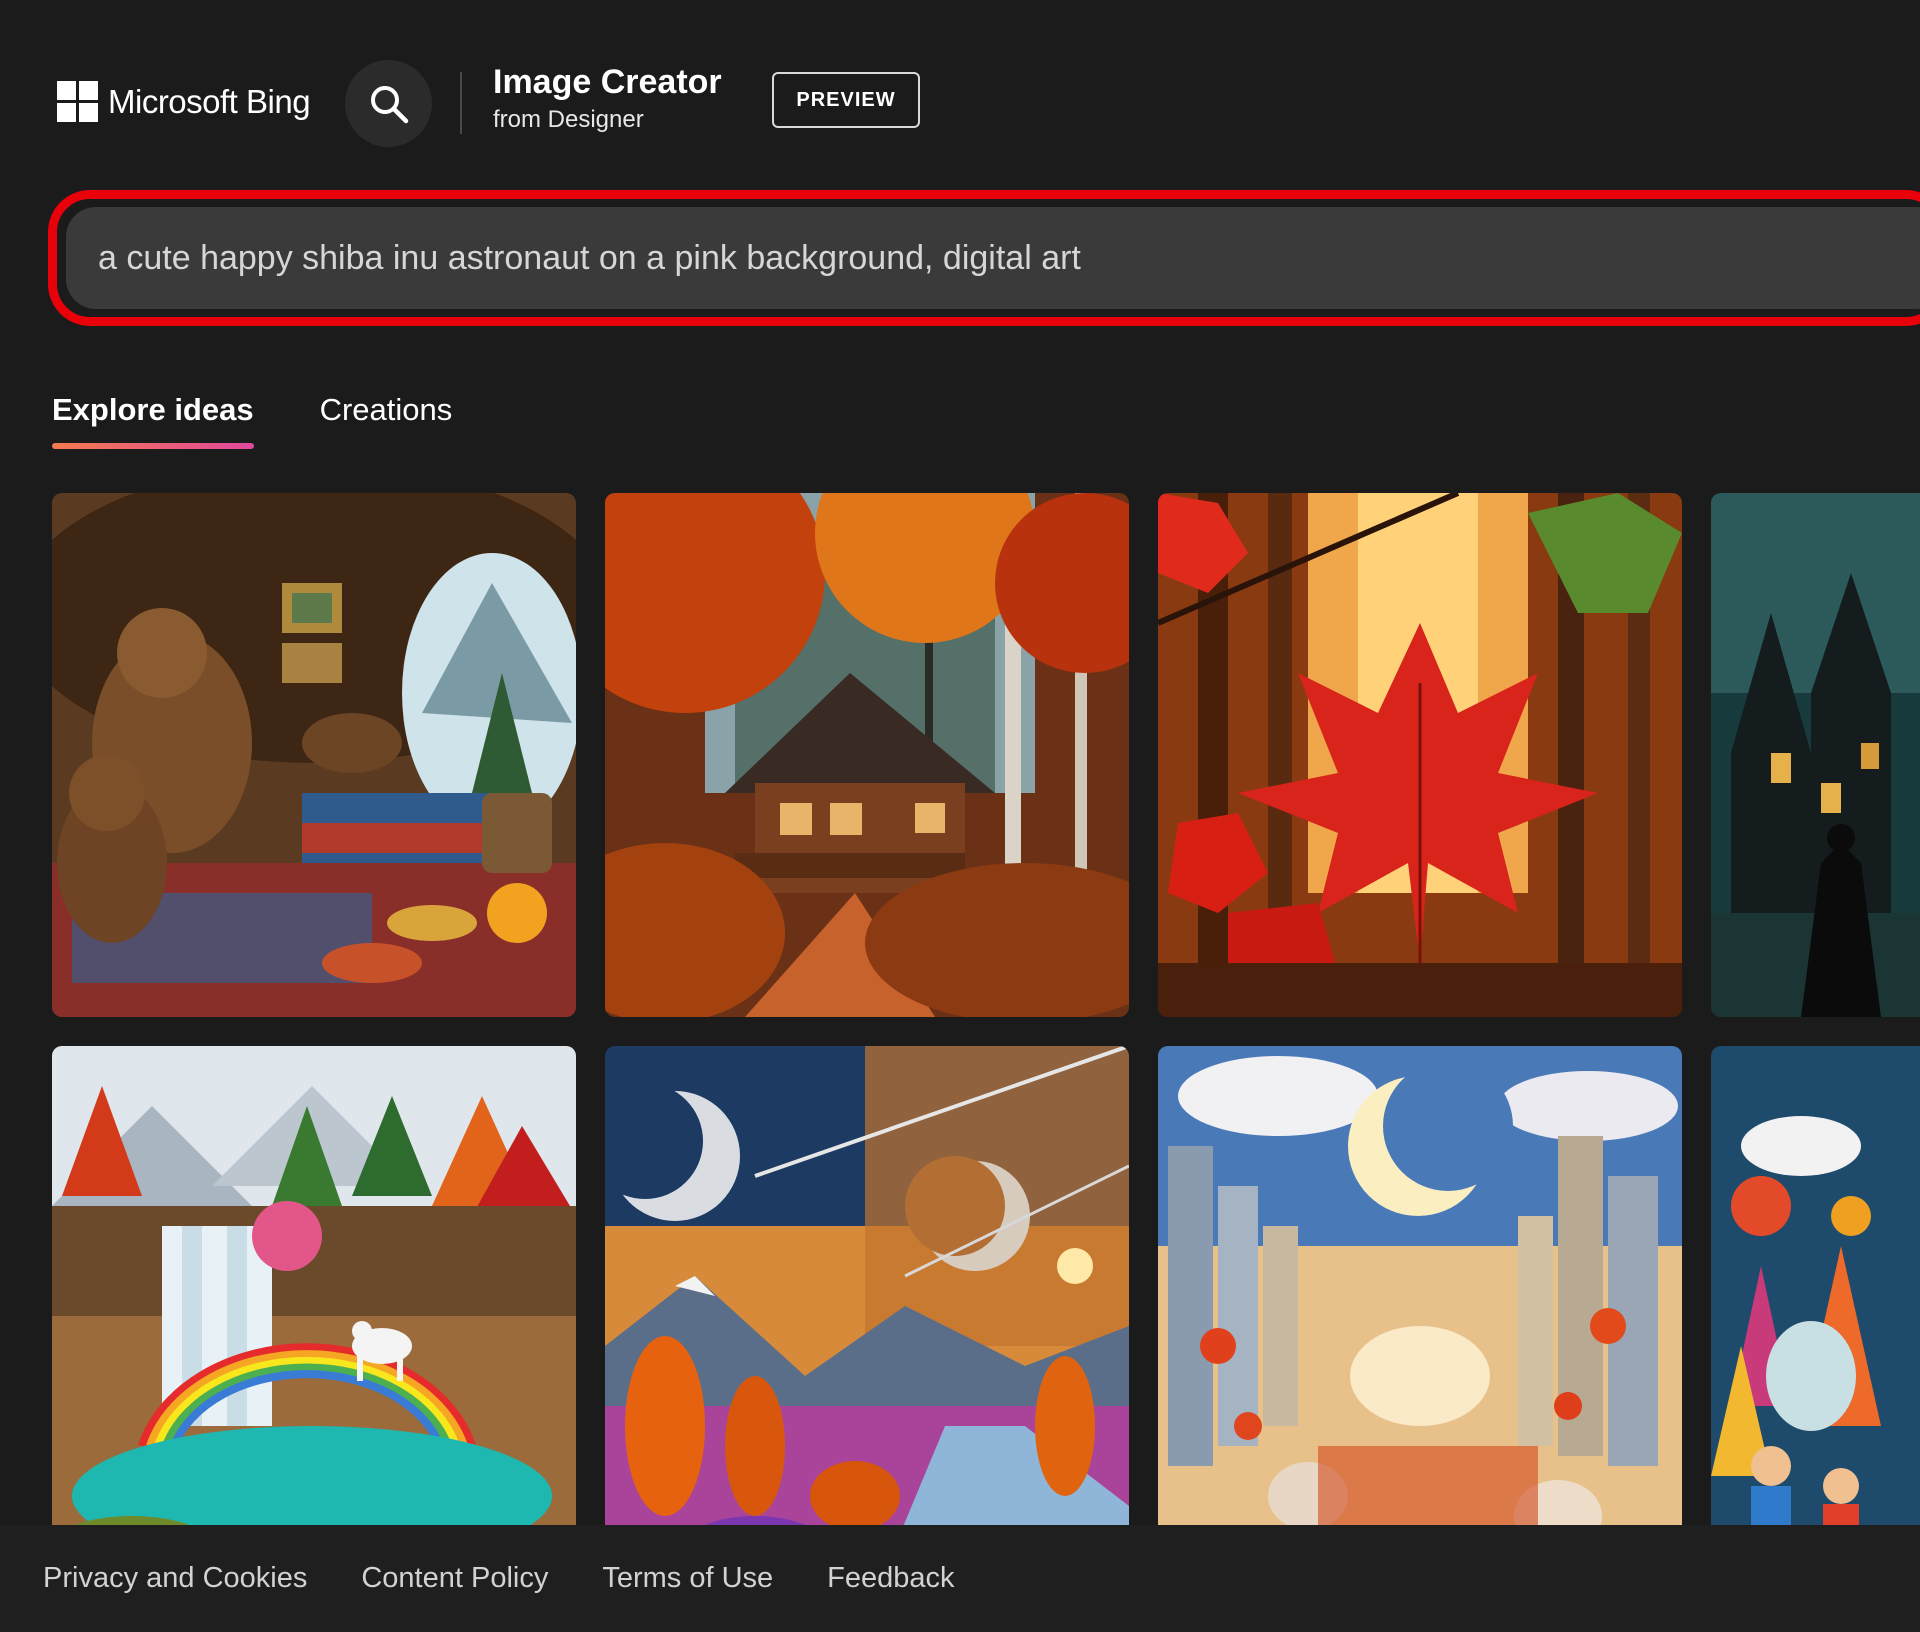 The height and width of the screenshot is (1632, 1920). I want to click on footer-link-privacy: Privacy and Cookies, so click(175, 1578).